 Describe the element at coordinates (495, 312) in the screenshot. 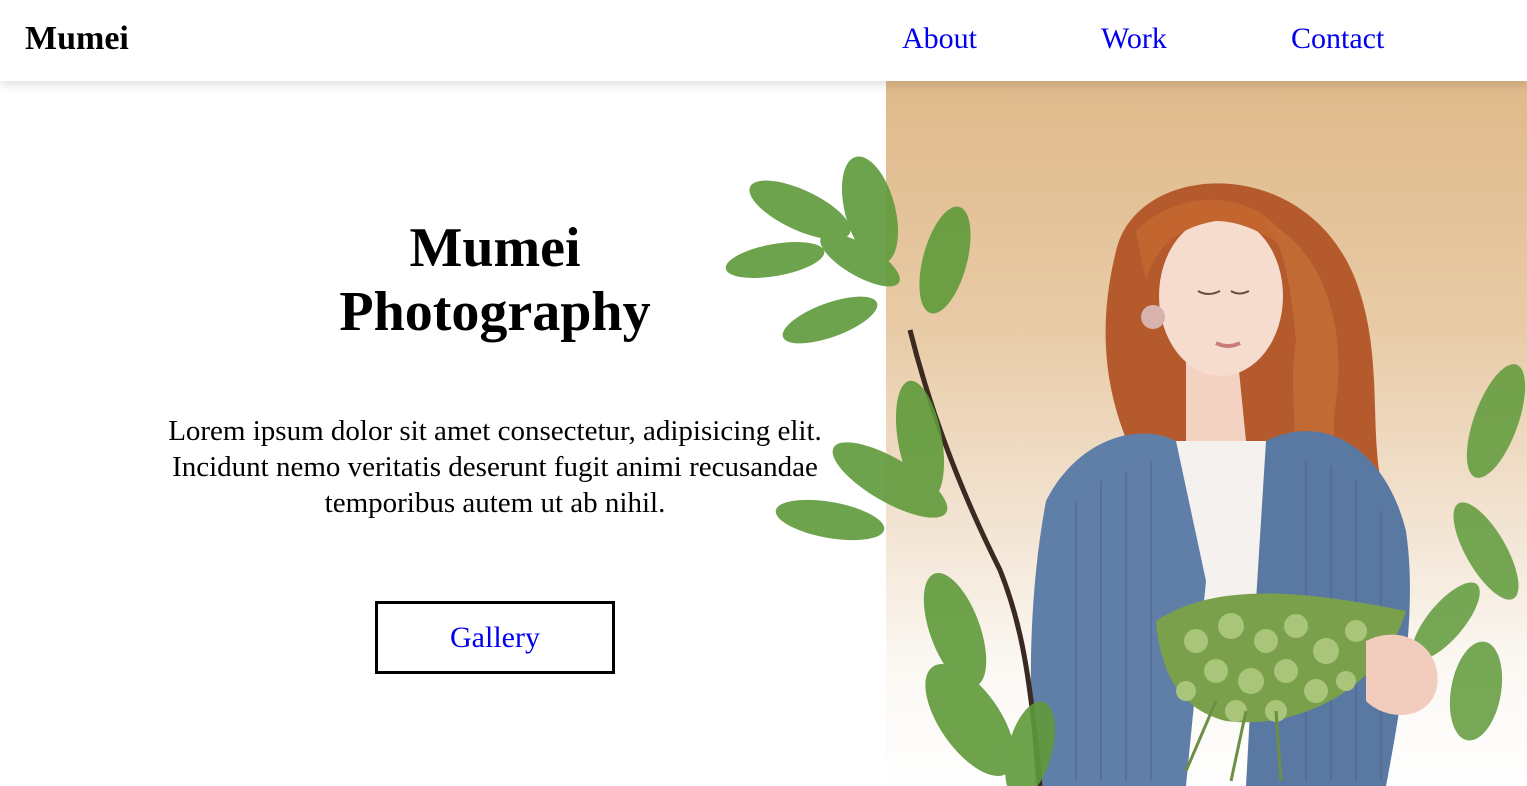

I see `hero-title-line2: Photography` at that location.